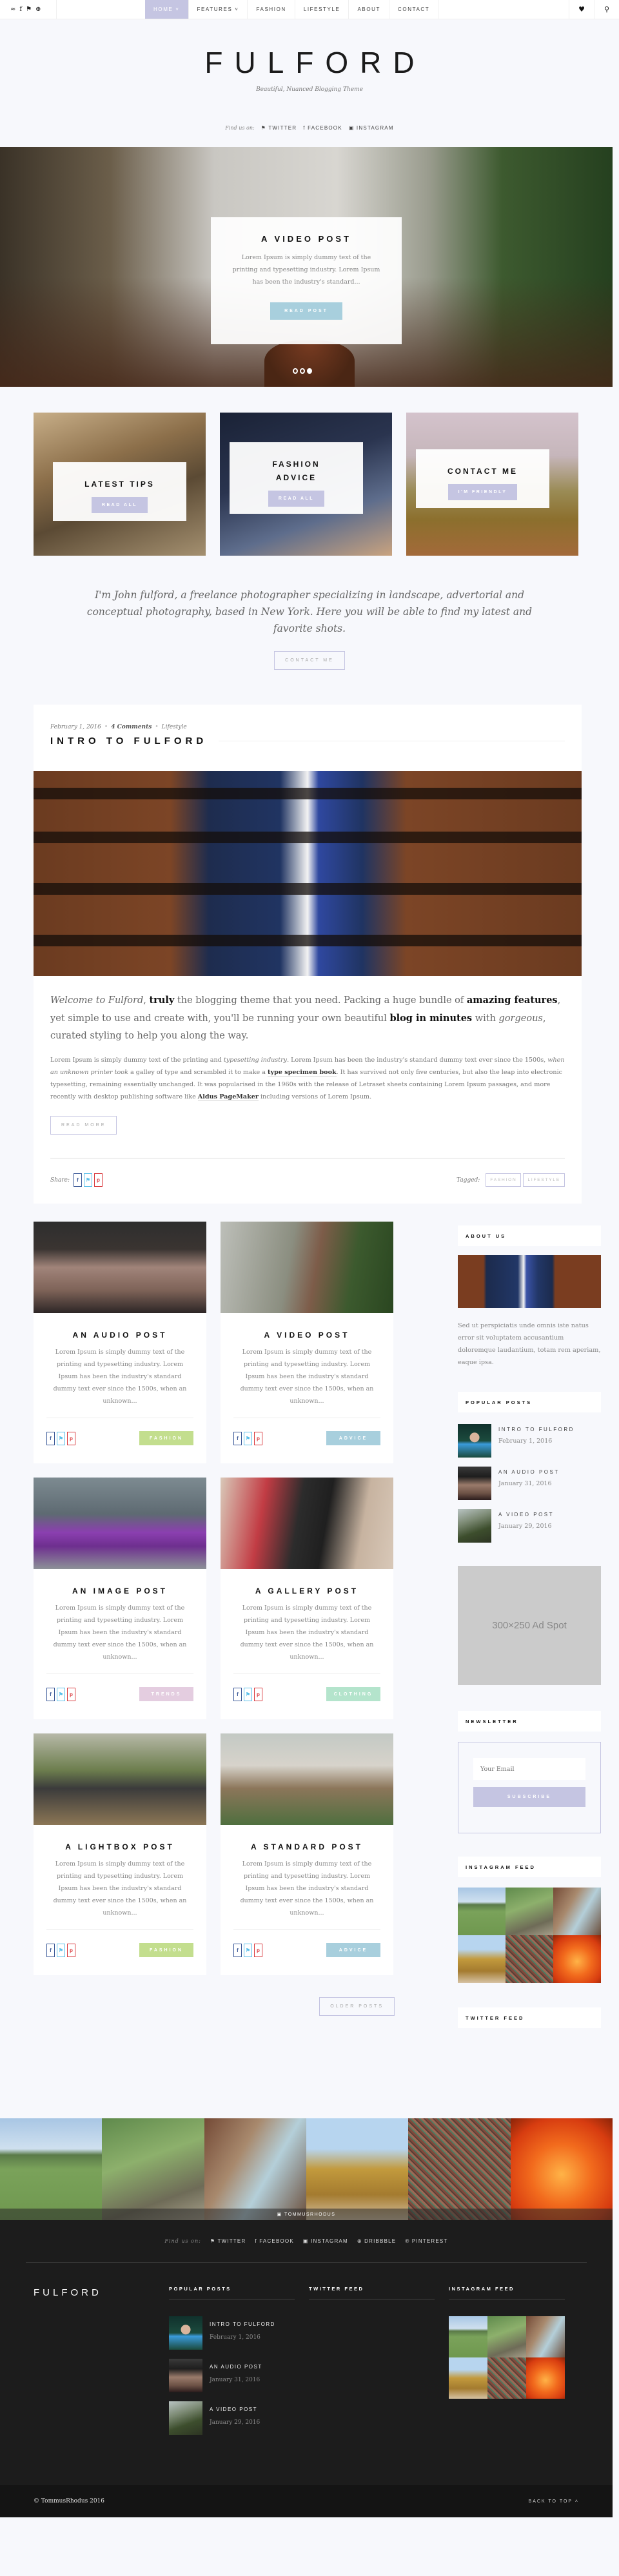 The height and width of the screenshot is (2576, 619). I want to click on contact-me-button: CONTACT ME, so click(309, 660).